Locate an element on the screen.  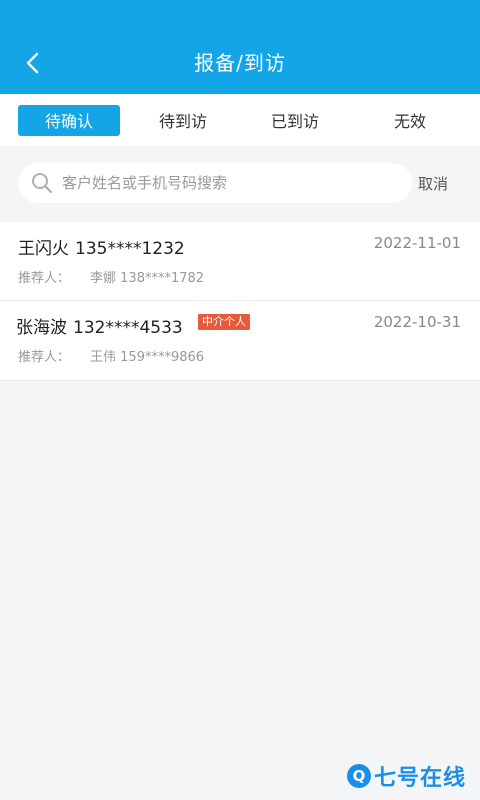
referrer-info: 推荐人： 李娜 138****1782 is located at coordinates (111, 276).